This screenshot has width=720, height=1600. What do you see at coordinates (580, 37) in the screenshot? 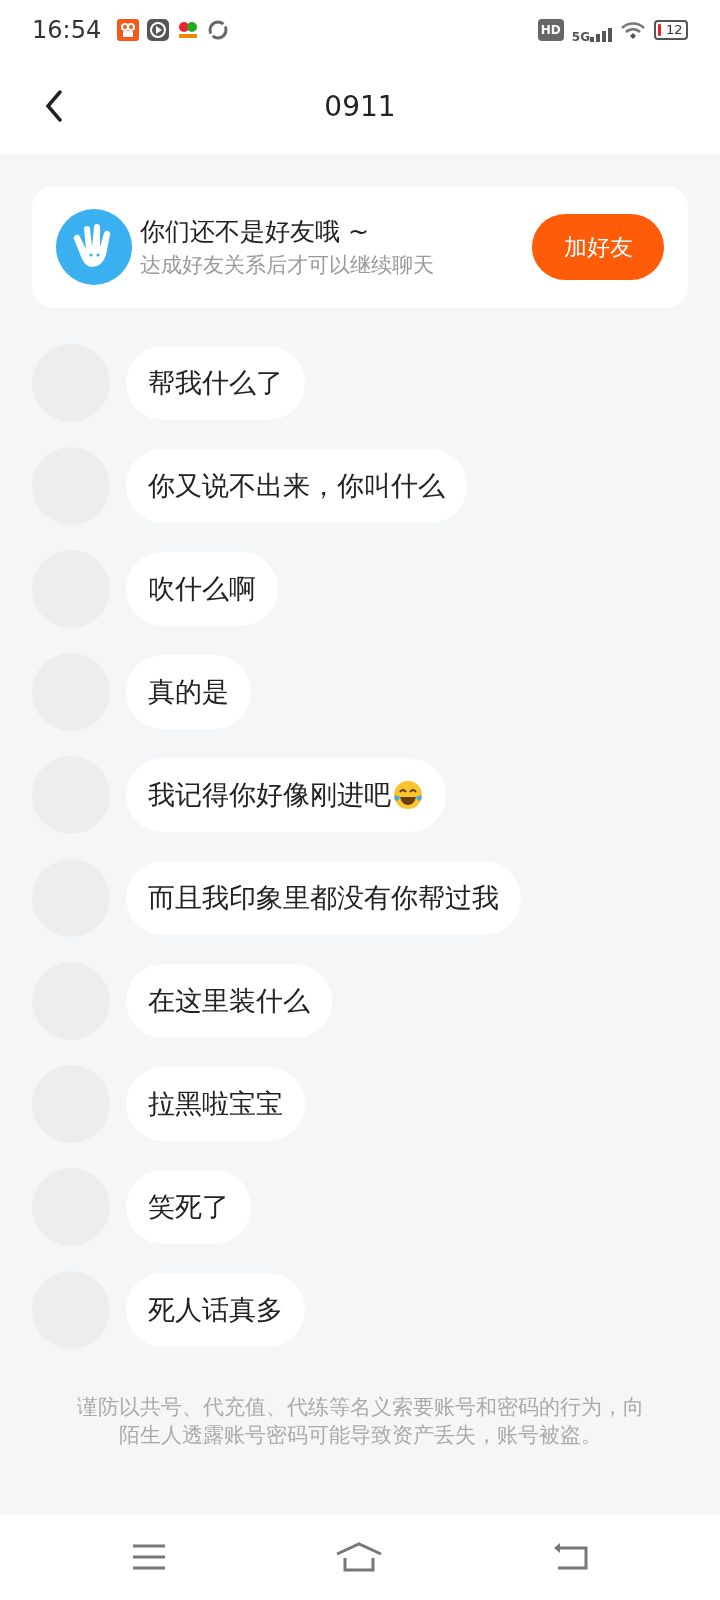
I see `network-label: 5G` at bounding box center [580, 37].